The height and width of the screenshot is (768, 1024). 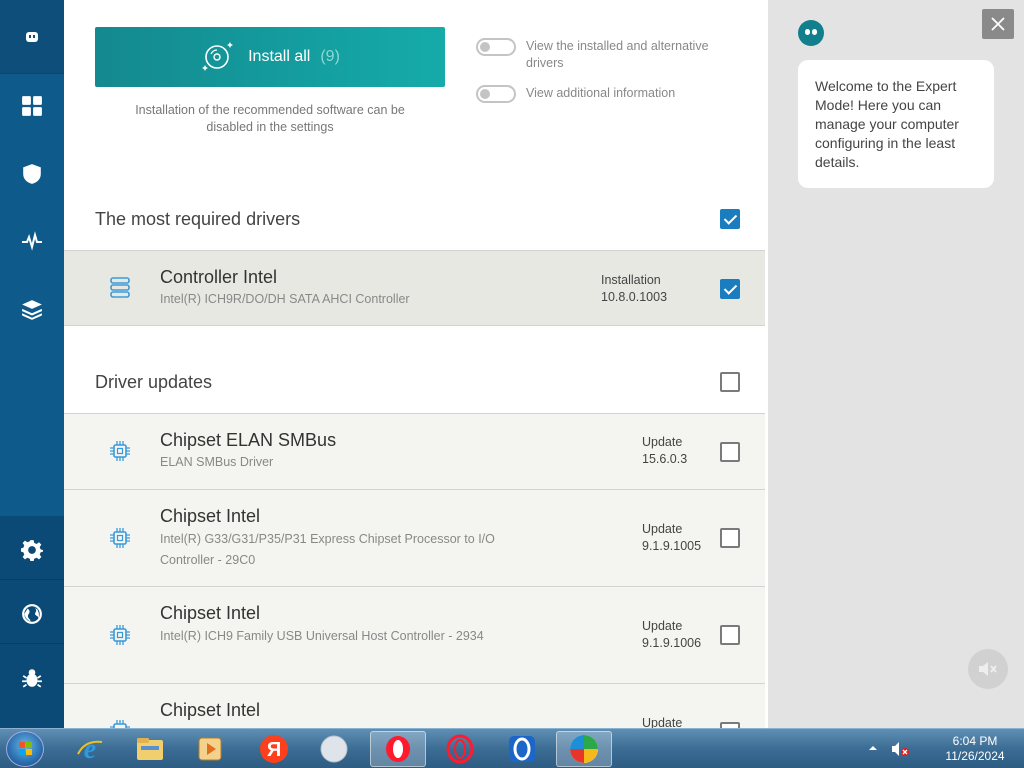 I want to click on section-title-required: The most required drivers, so click(x=198, y=219).